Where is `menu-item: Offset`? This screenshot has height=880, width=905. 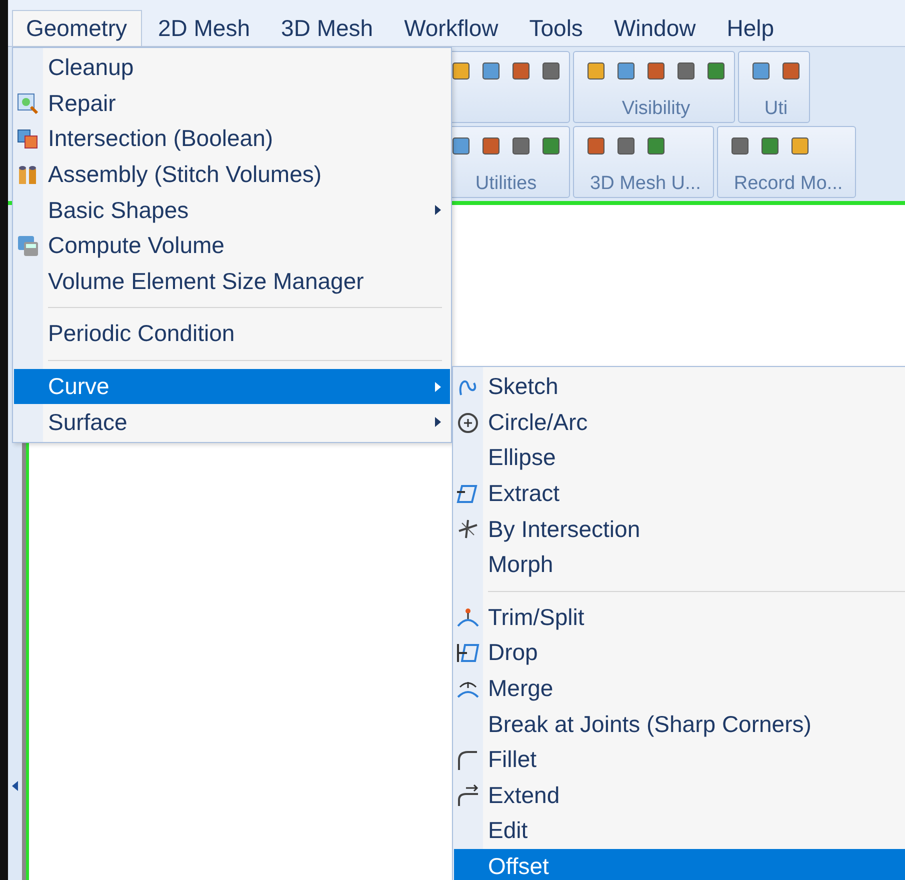
menu-item: Offset is located at coordinates (679, 864).